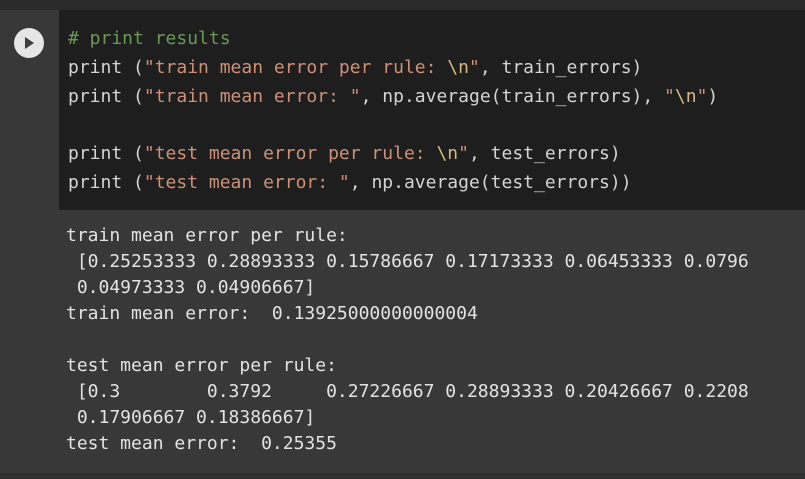 The height and width of the screenshot is (479, 805). Describe the element at coordinates (402, 476) in the screenshot. I see `cell-bottom-edge` at that location.